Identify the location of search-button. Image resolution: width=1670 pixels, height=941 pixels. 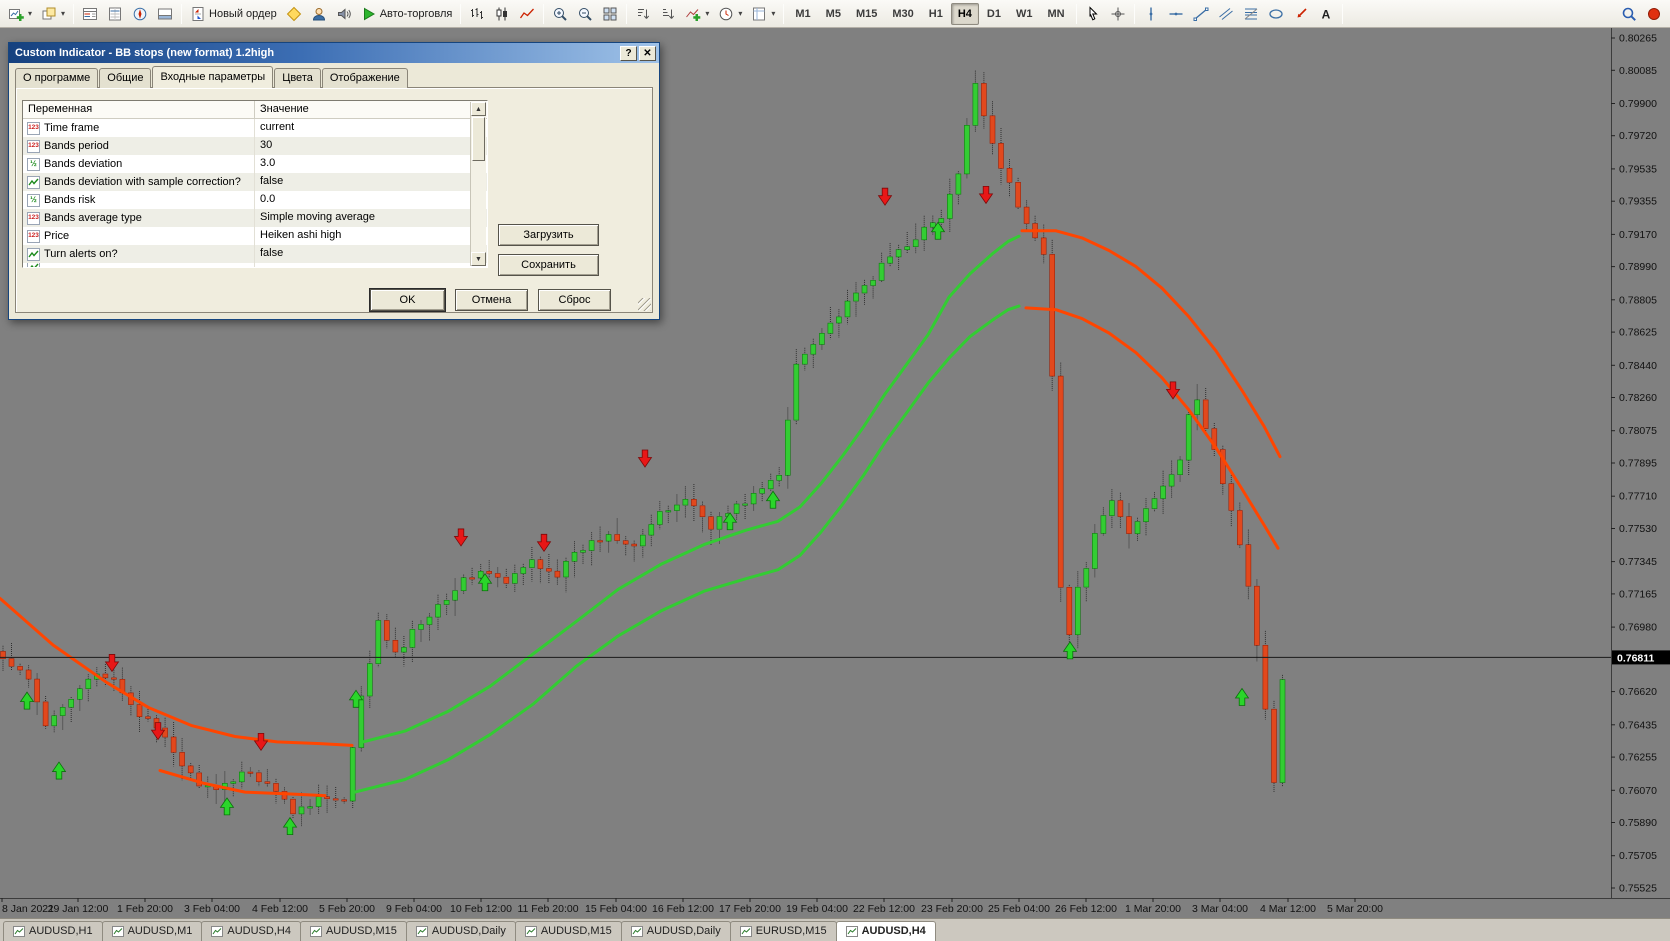
(1629, 14).